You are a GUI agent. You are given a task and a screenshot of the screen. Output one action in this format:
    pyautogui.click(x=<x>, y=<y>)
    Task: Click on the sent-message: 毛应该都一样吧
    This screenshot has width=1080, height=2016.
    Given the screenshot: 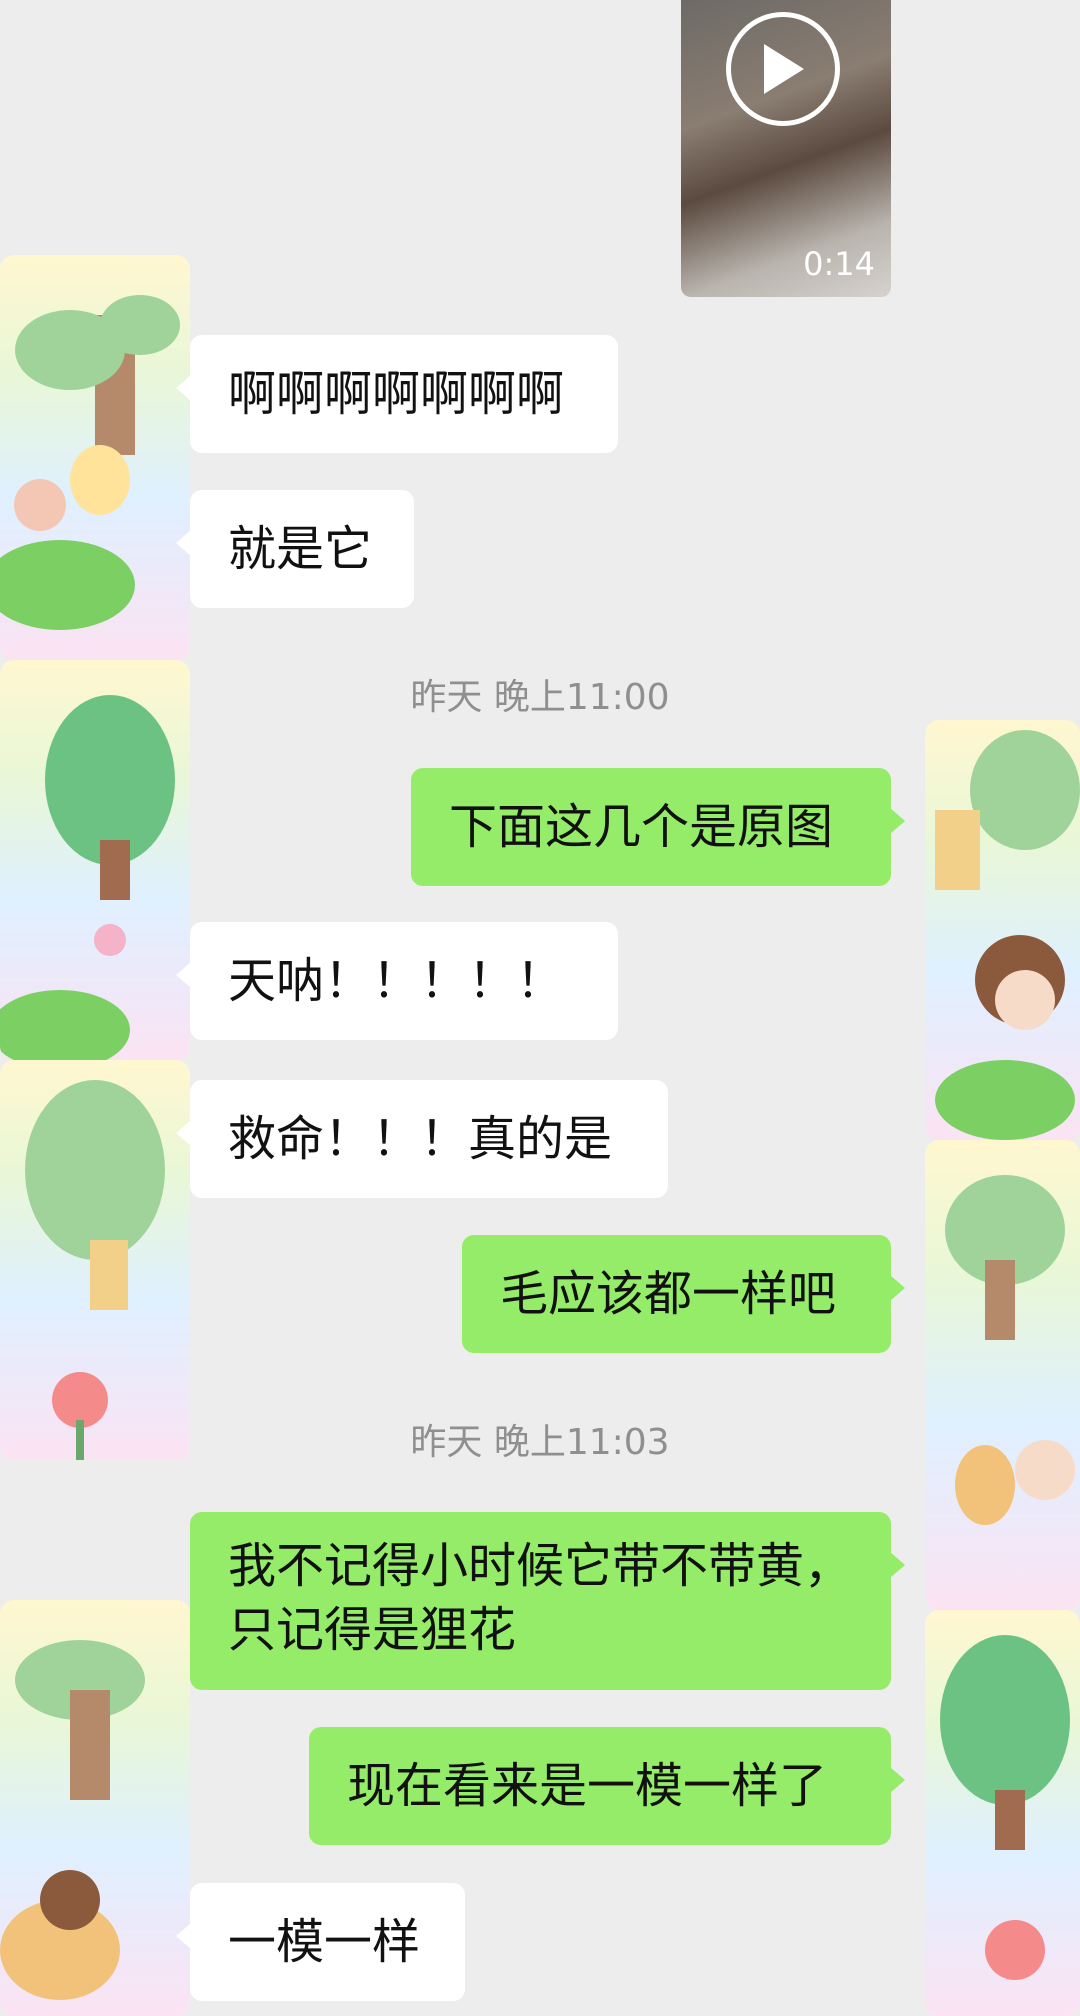 What is the action you would take?
    pyautogui.click(x=683, y=1294)
    